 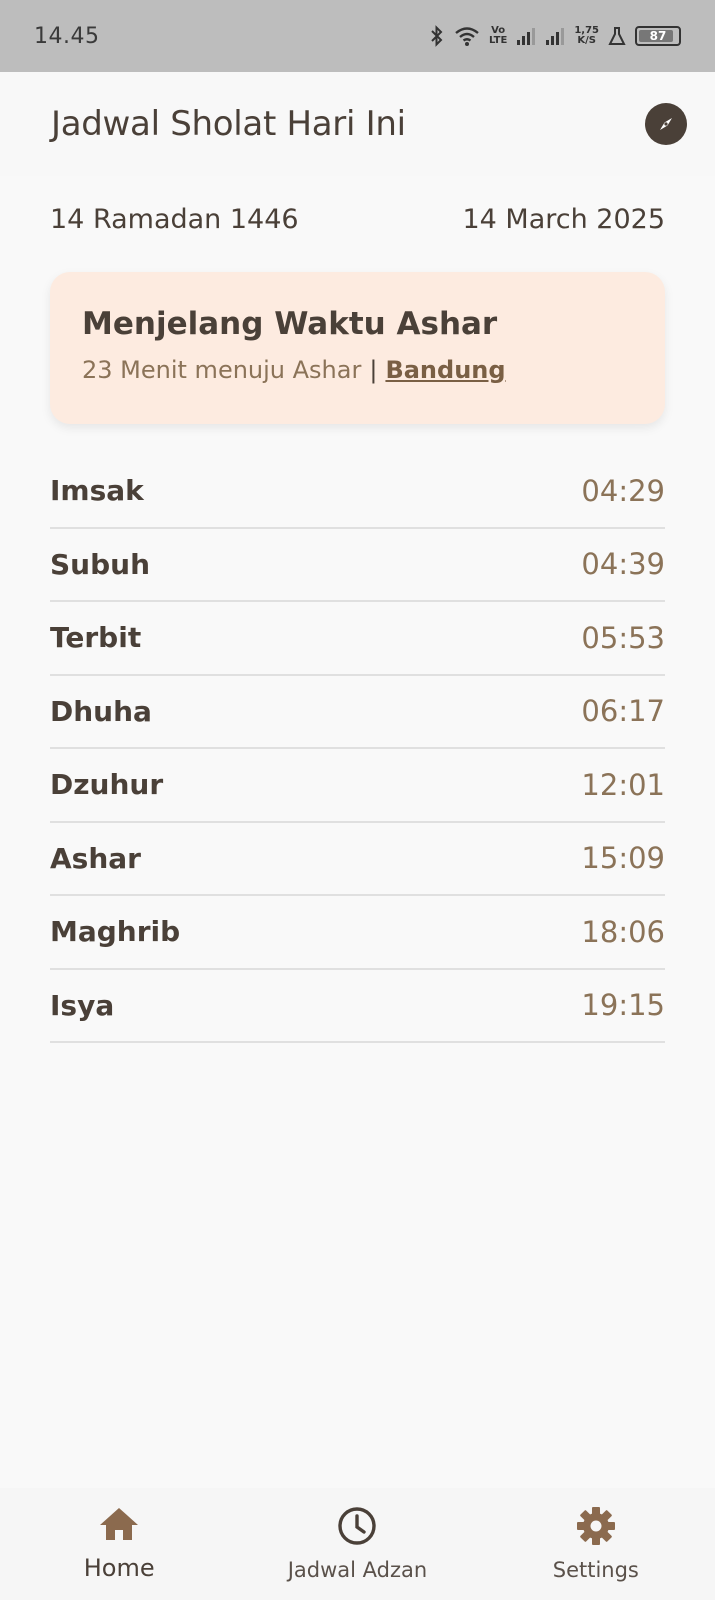 What do you see at coordinates (595, 1526) in the screenshot?
I see `gear-icon` at bounding box center [595, 1526].